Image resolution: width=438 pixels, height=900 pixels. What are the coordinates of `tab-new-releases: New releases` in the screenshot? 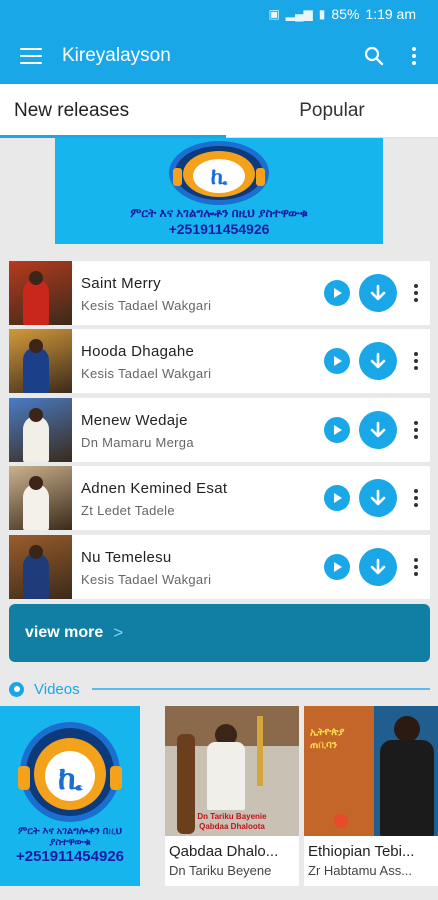 It's located at (113, 111).